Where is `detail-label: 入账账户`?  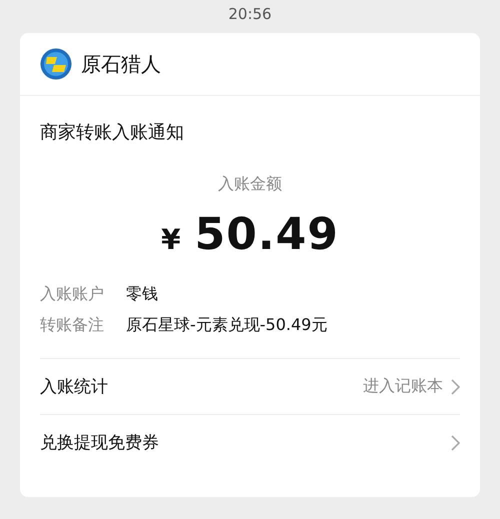 detail-label: 入账账户 is located at coordinates (72, 294).